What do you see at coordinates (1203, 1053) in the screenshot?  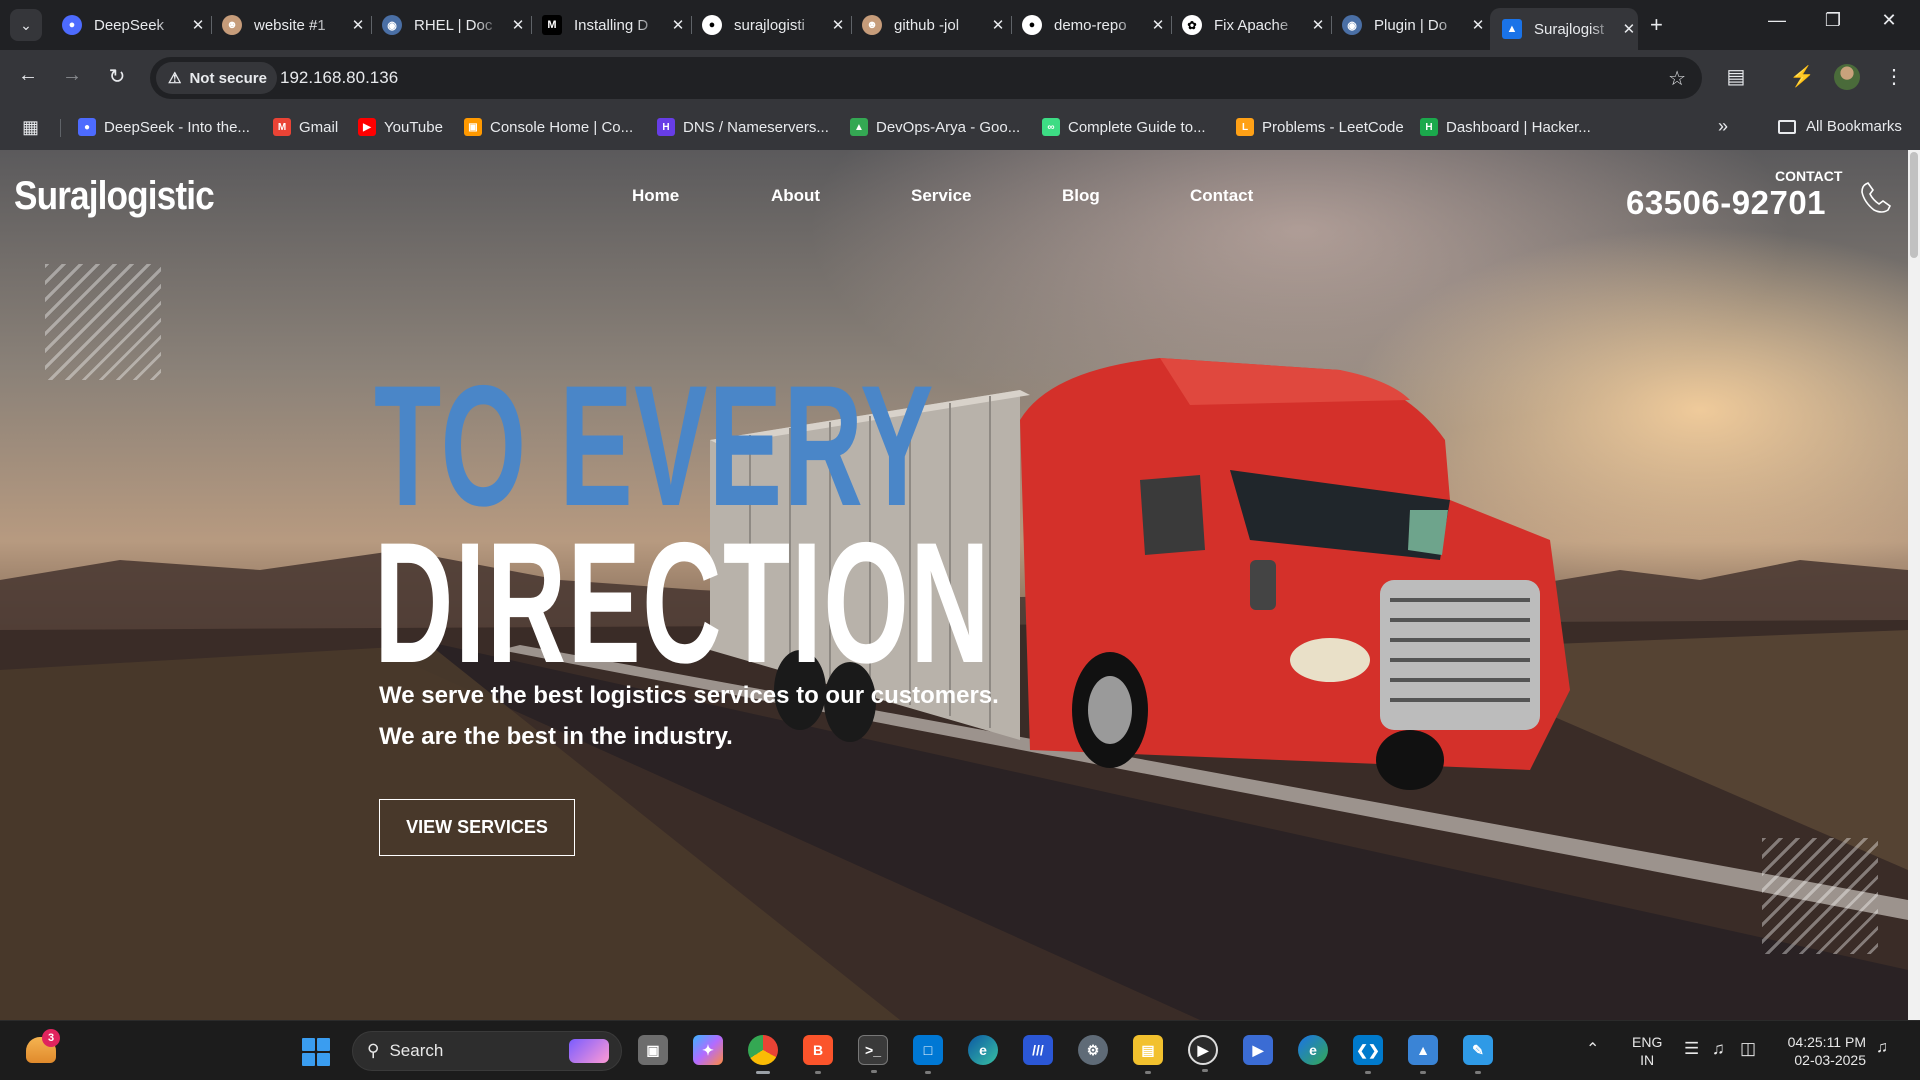 I see `media-player-icon: ▶` at bounding box center [1203, 1053].